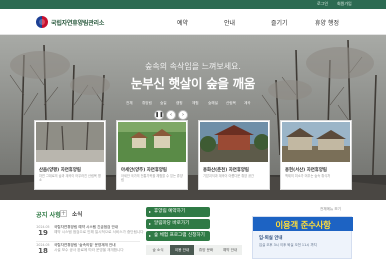 Image resolution: width=386 pixels, height=259 pixels. Describe the element at coordinates (247, 103) in the screenshot. I see `category-valley: 계곡` at that location.